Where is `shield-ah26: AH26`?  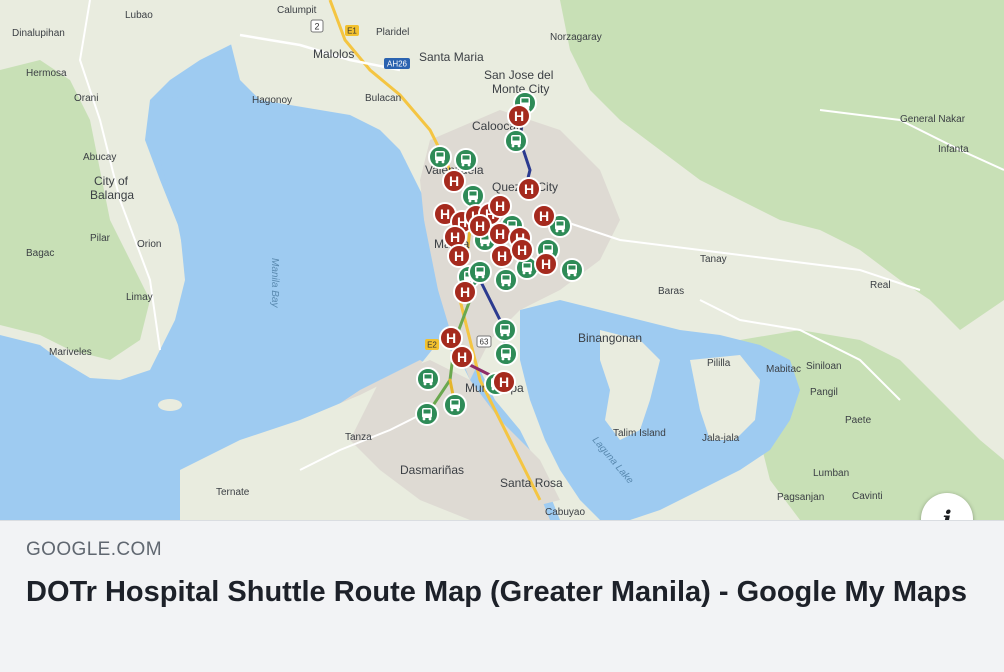
shield-ah26: AH26 is located at coordinates (397, 64).